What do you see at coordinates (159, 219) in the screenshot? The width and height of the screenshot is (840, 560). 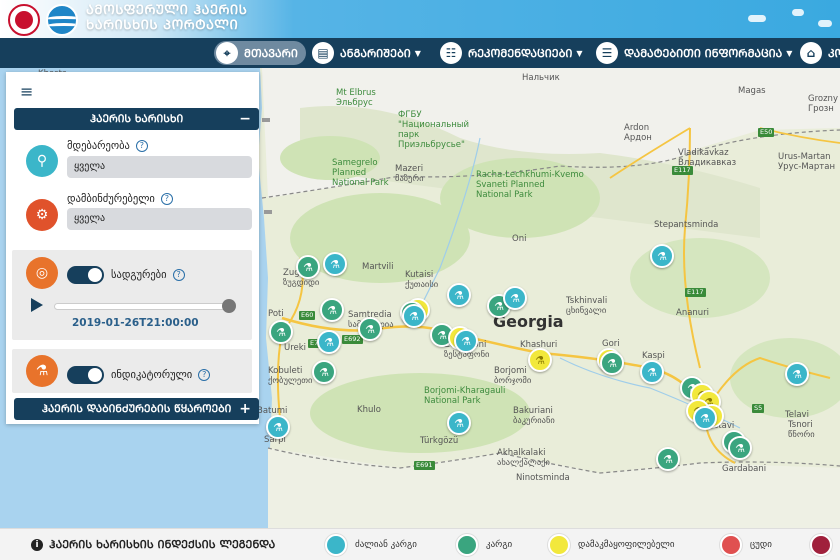 I see `pollutant-select: ყველა` at bounding box center [159, 219].